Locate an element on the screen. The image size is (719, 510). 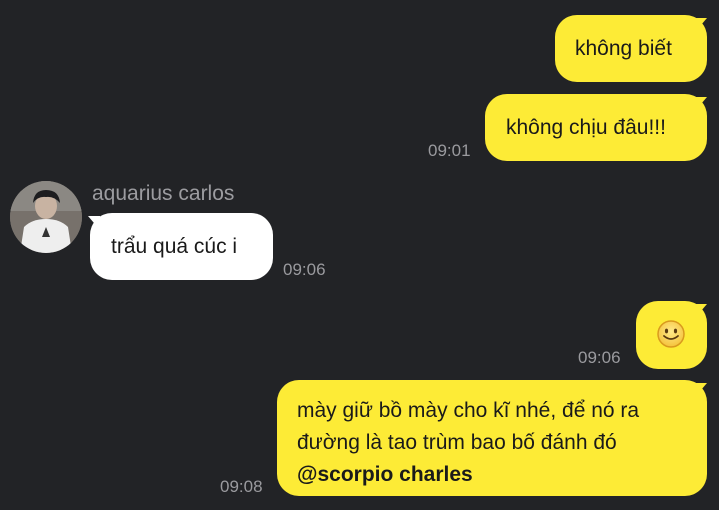
message-timestamp: 09:08 is located at coordinates (241, 486).